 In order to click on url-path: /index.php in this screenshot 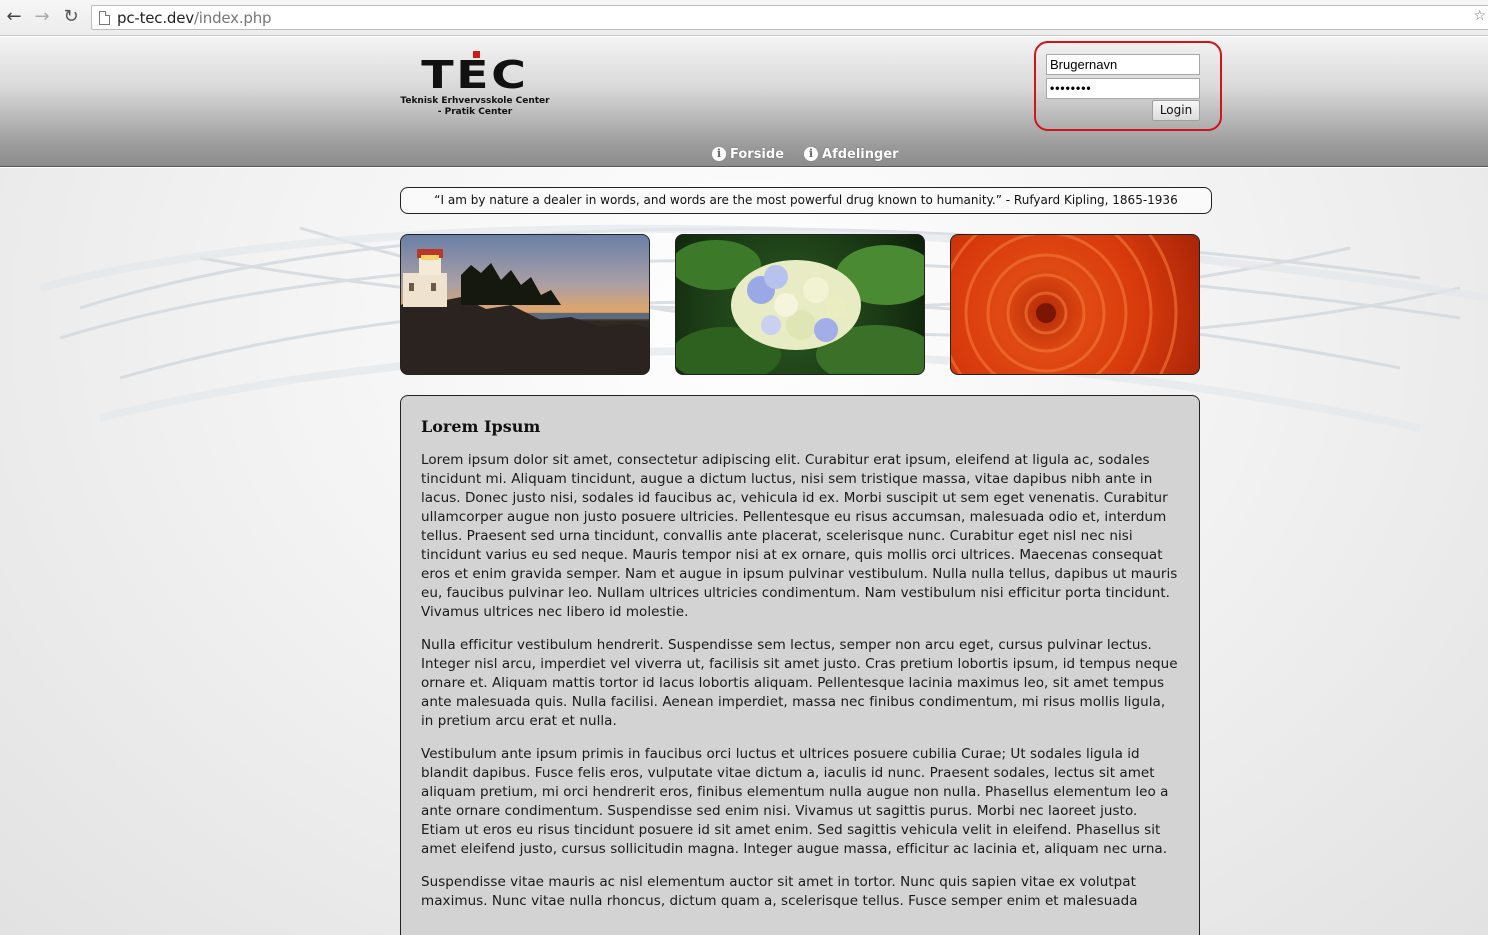, I will do `click(232, 18)`.